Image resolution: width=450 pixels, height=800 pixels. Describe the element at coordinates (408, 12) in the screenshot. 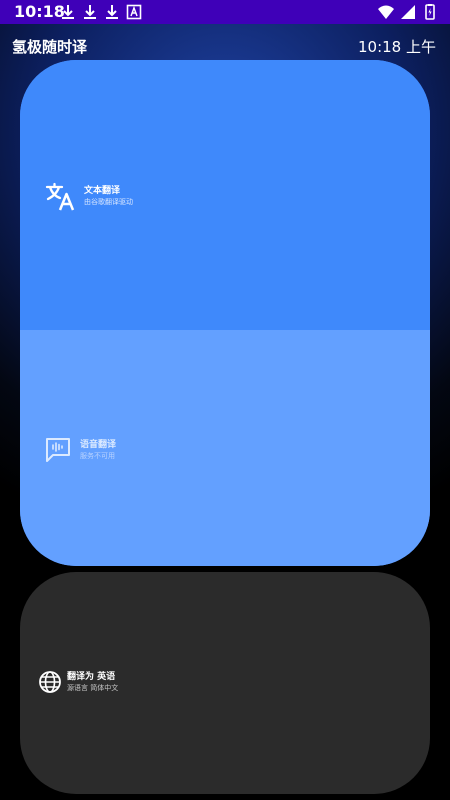

I see `signal-icon` at that location.